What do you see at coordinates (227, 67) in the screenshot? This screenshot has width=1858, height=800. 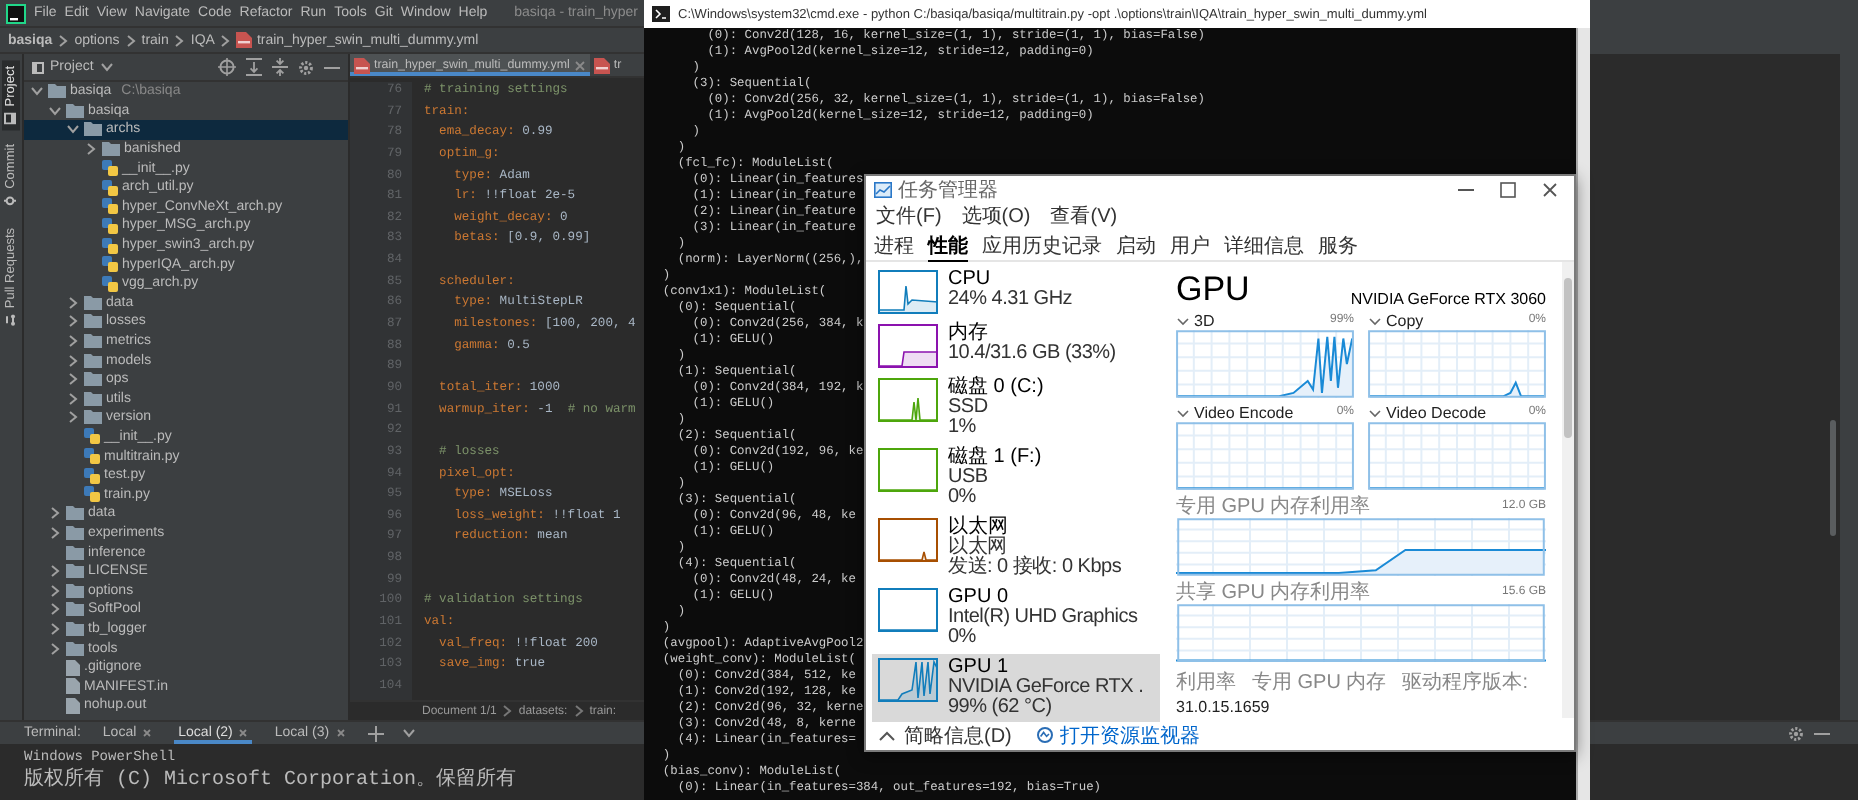 I see `locate-icon` at bounding box center [227, 67].